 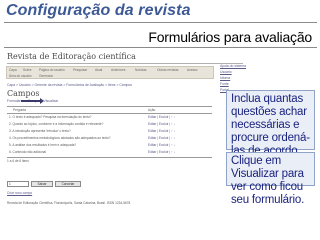 I want to click on app-title-divider, so click(x=125, y=63).